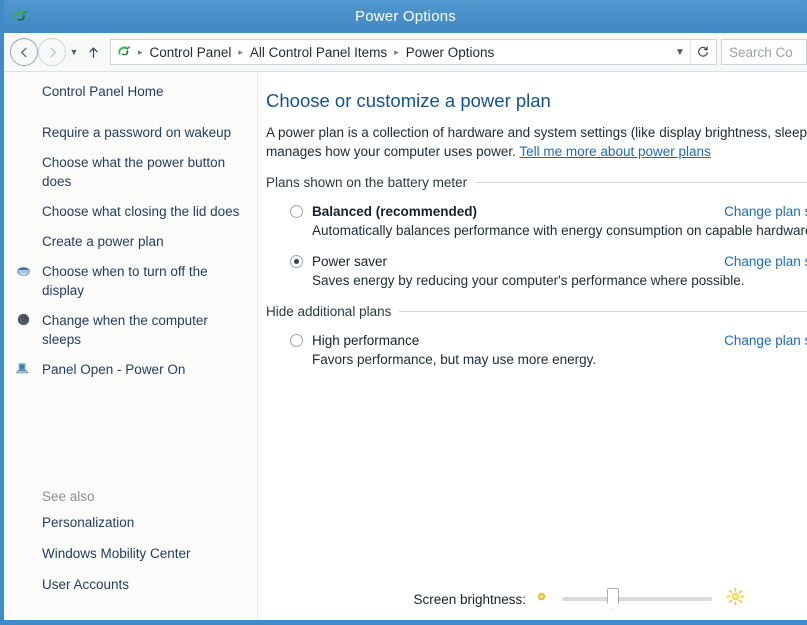 The width and height of the screenshot is (807, 625). I want to click on radio-balanced, so click(296, 211).